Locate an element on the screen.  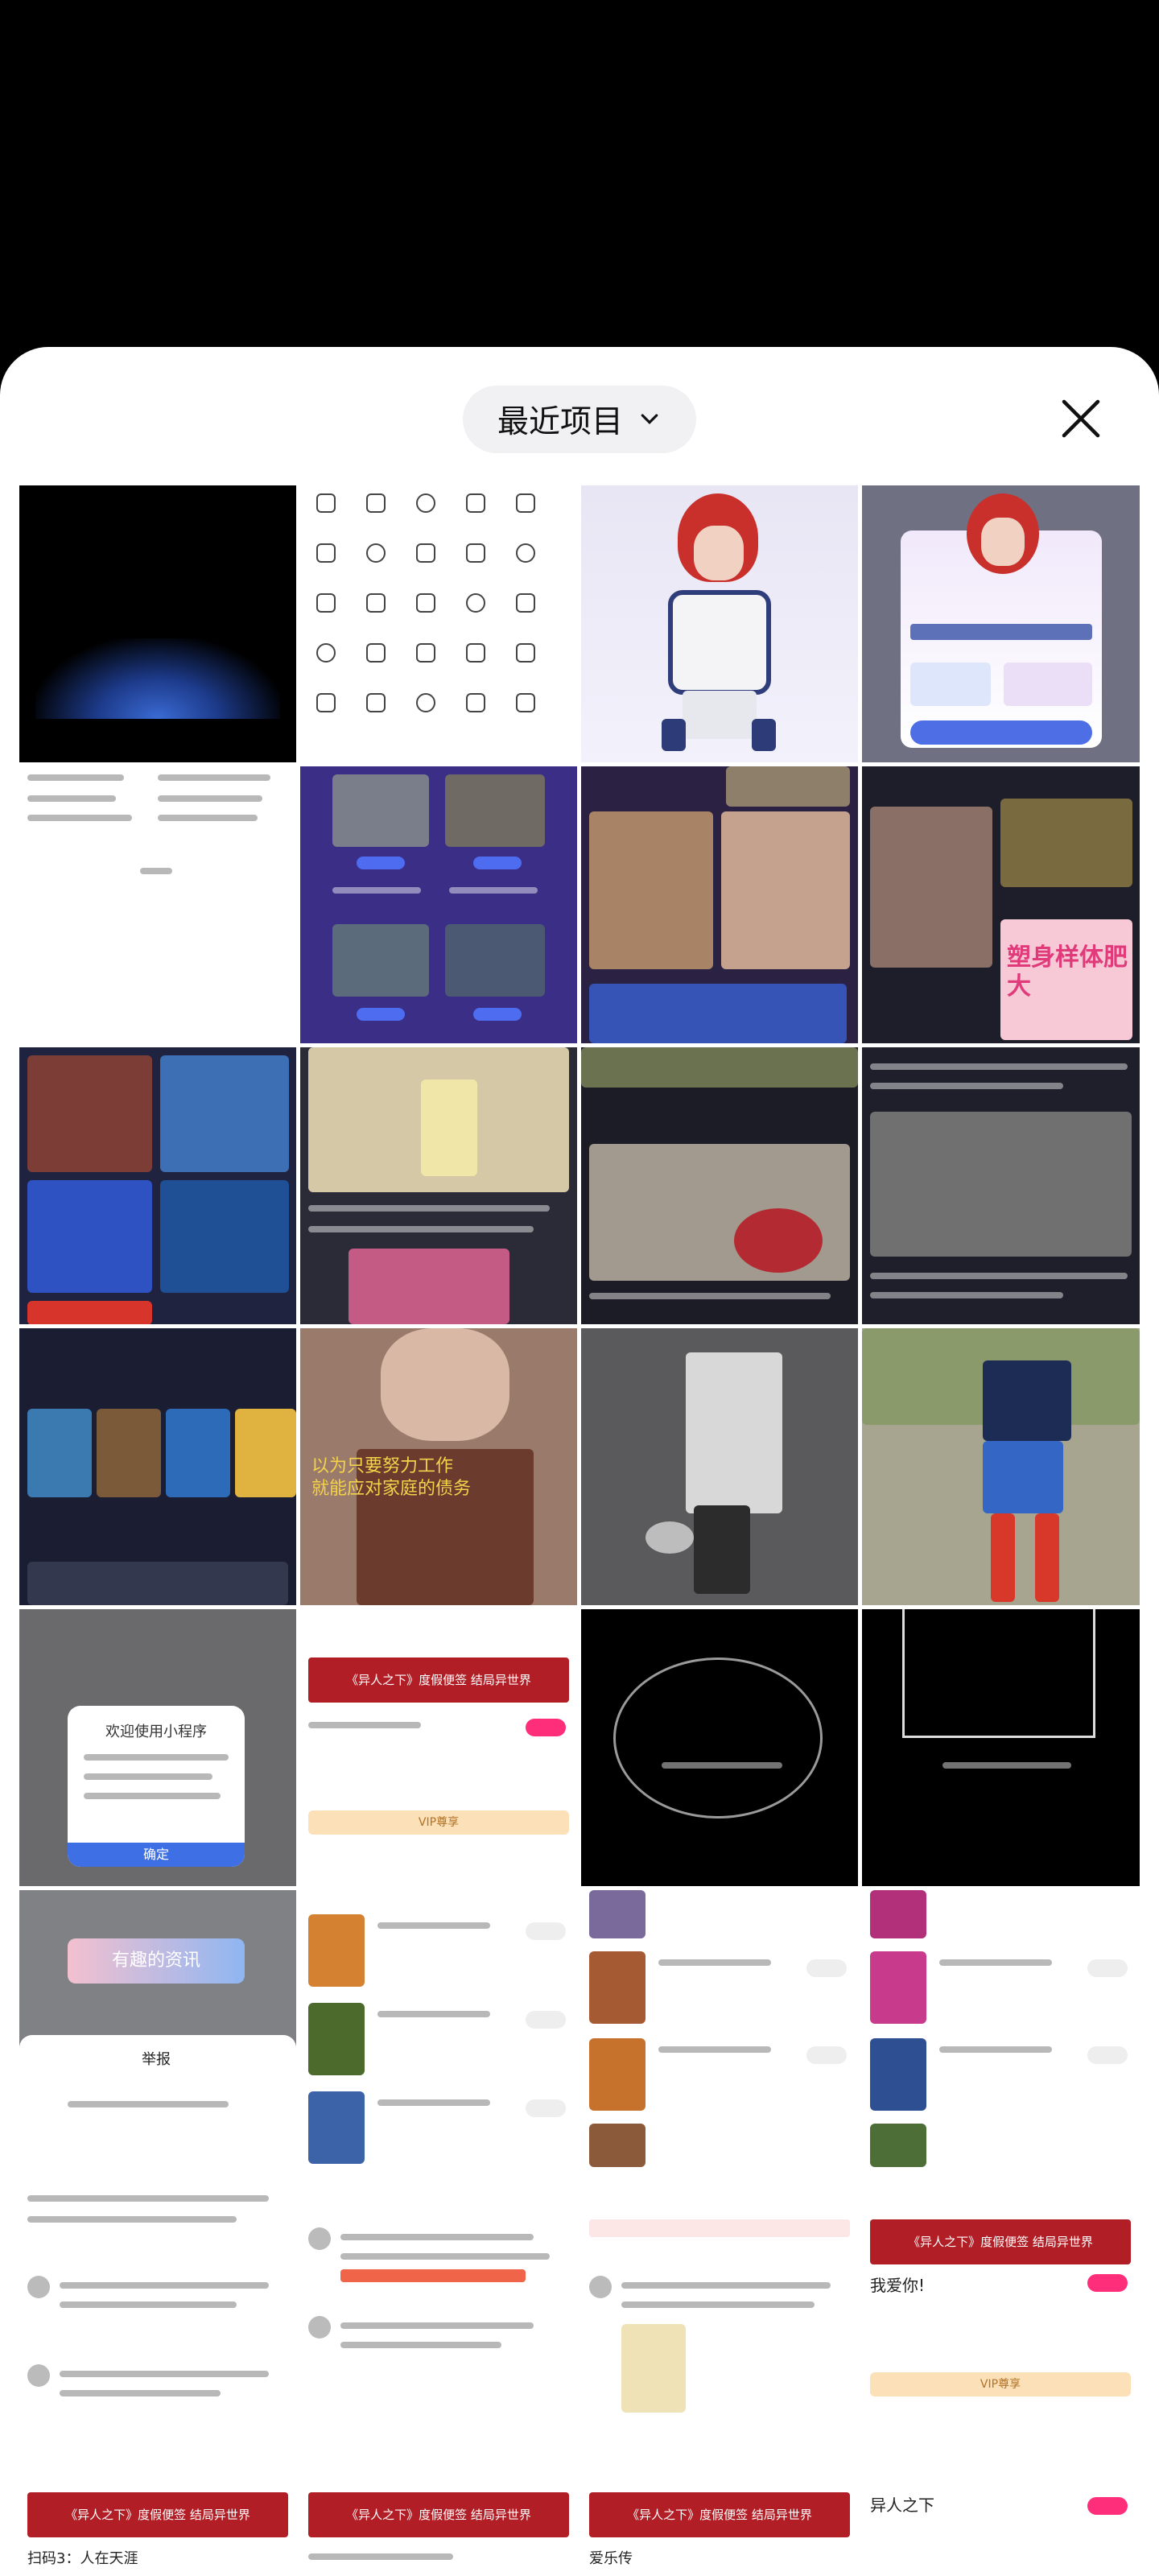
photo-thumbnail: 《异人之下》度假便签 结局异世界 扫码3：人在天涯 is located at coordinates (157, 2514).